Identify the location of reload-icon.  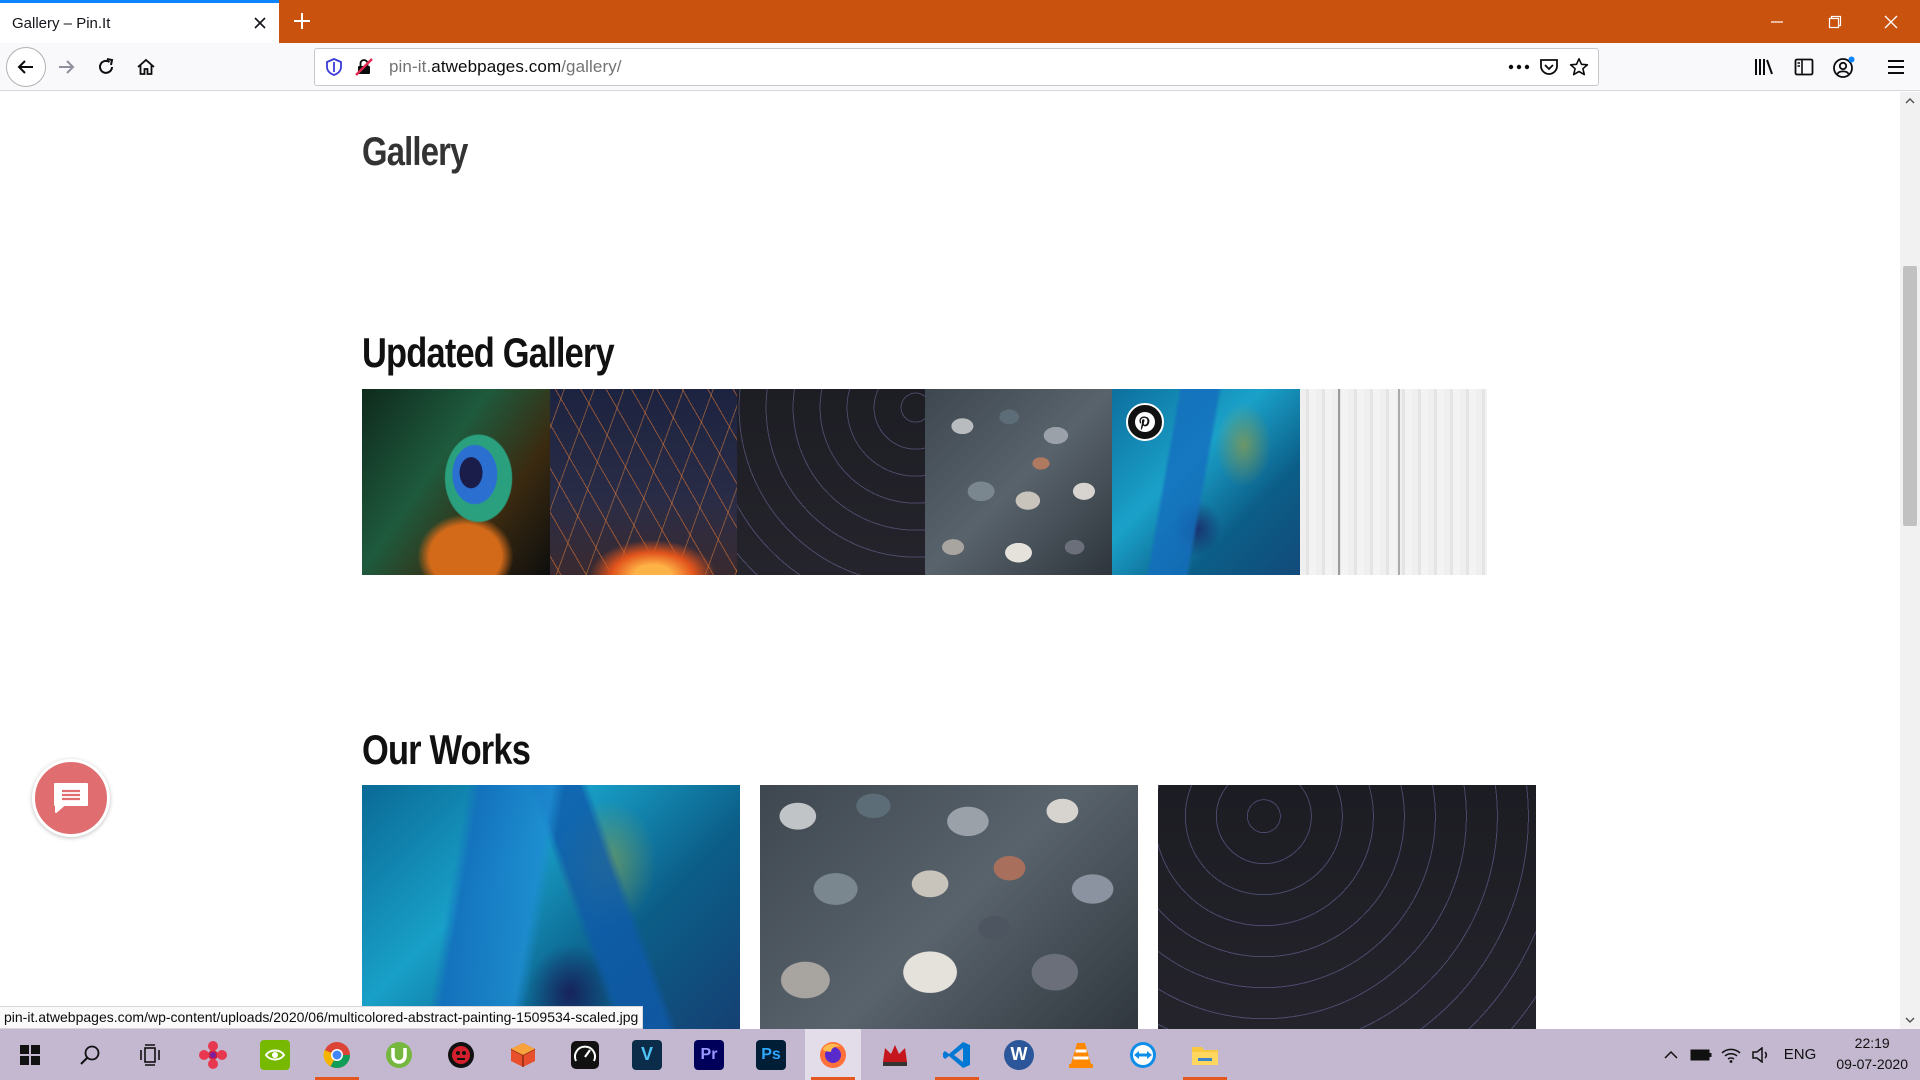
(106, 66).